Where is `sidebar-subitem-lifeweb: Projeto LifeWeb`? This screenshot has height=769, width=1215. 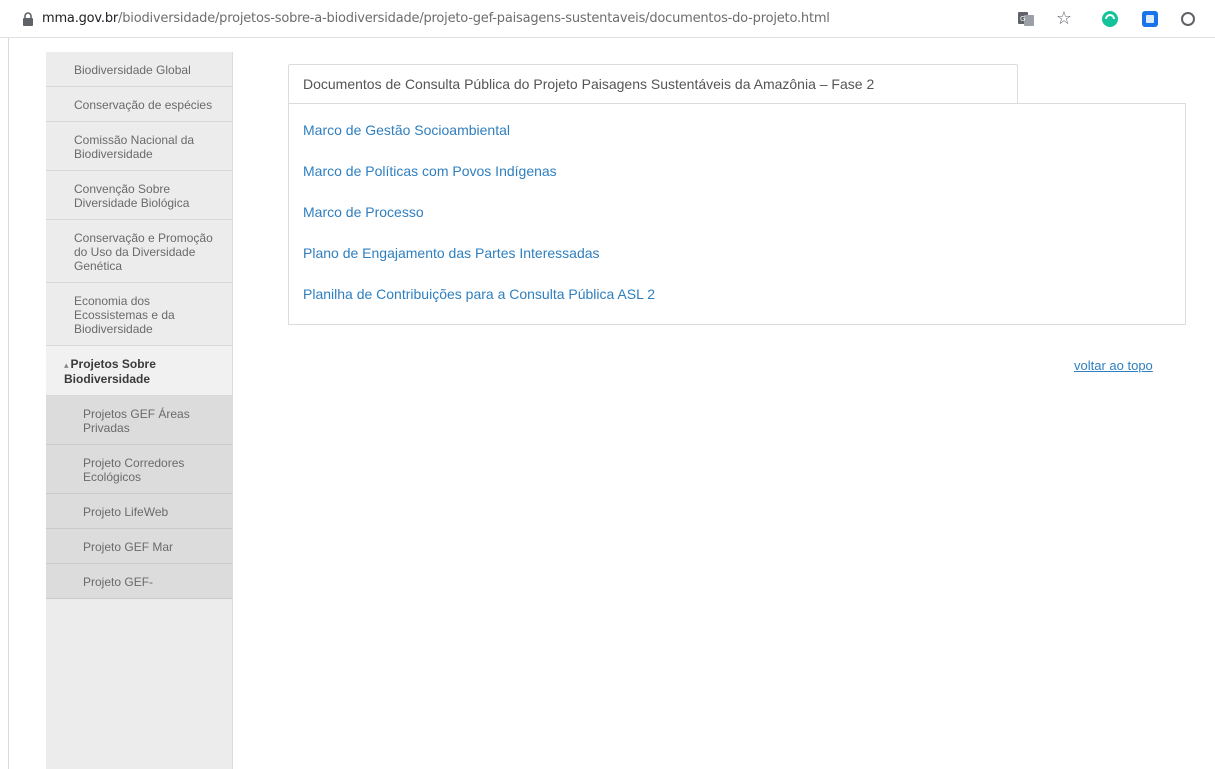
sidebar-subitem-lifeweb: Projeto LifeWeb is located at coordinates (139, 511).